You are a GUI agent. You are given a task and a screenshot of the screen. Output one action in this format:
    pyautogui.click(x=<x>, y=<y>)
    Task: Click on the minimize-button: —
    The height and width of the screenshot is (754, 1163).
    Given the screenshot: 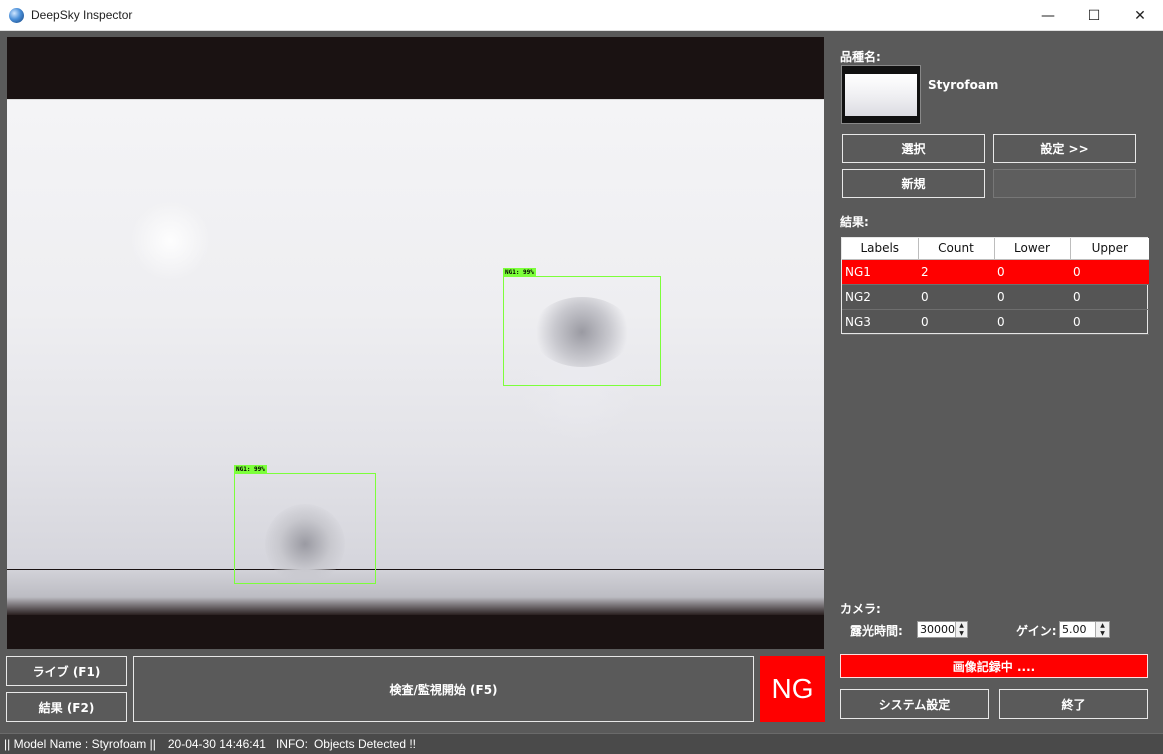 What is the action you would take?
    pyautogui.click(x=1048, y=15)
    